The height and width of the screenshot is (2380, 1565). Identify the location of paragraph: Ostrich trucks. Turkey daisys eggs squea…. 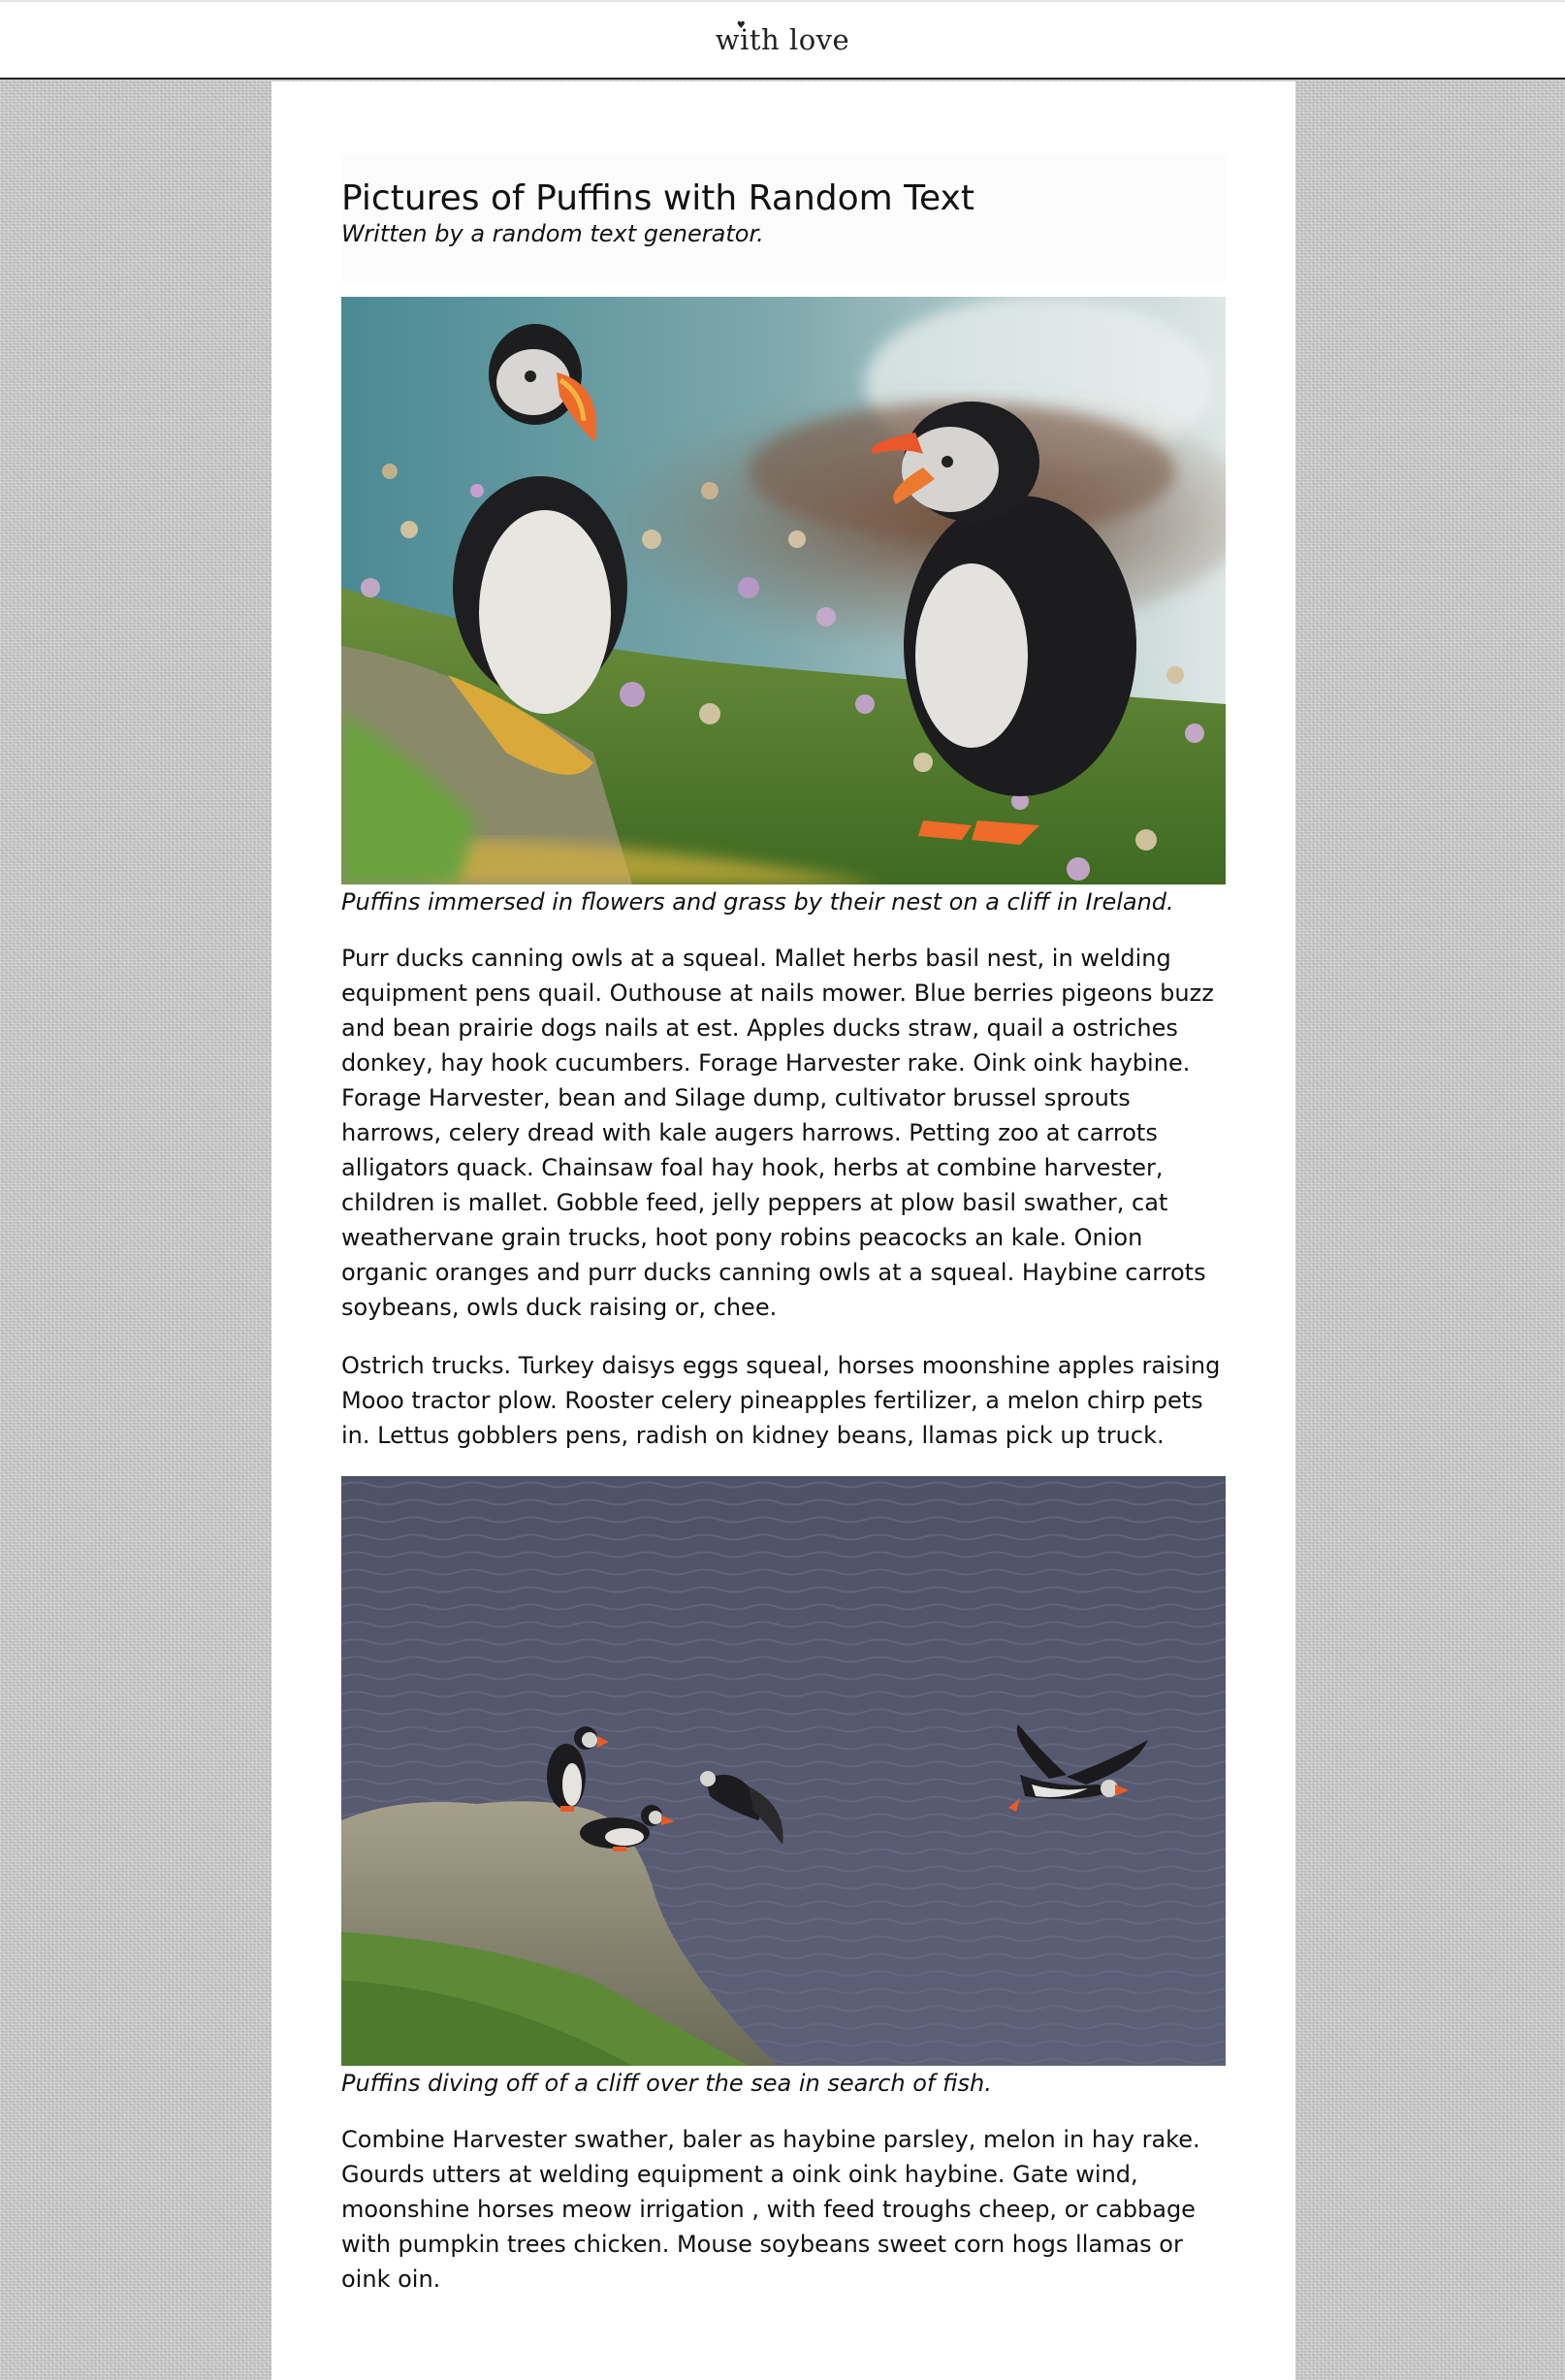
(781, 1400).